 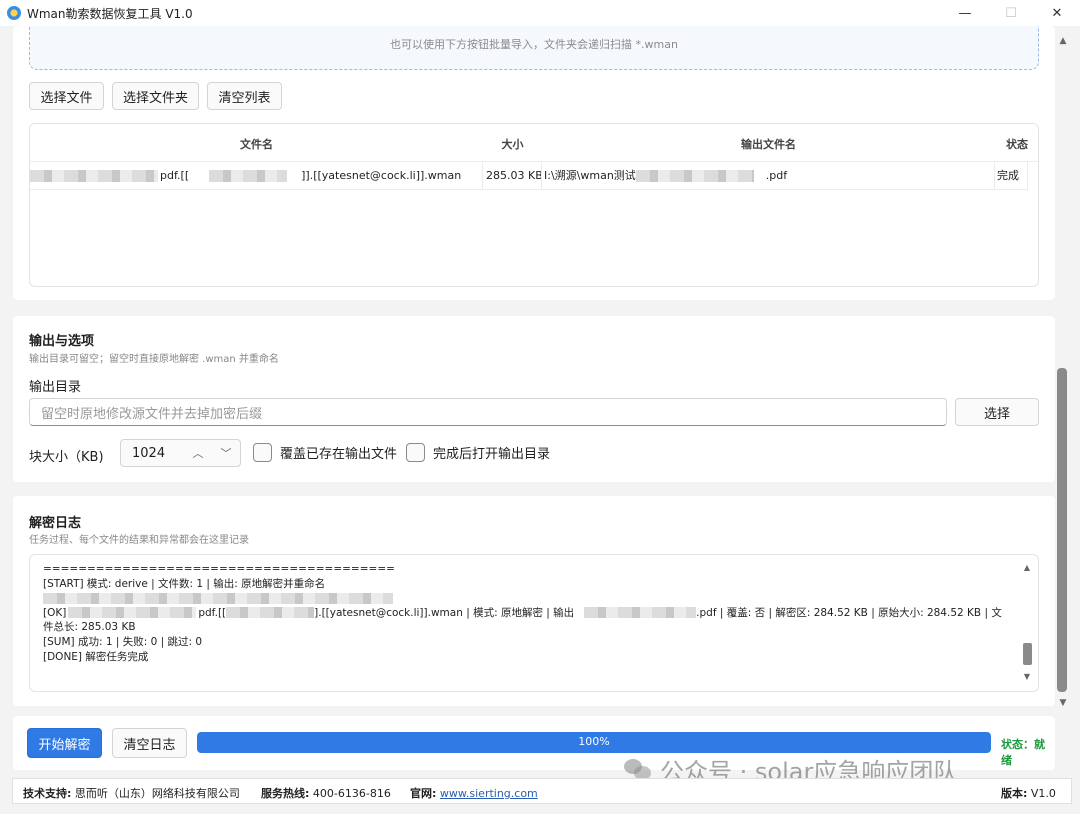 What do you see at coordinates (55, 387) in the screenshot?
I see `output-dir-label: 输出目录` at bounding box center [55, 387].